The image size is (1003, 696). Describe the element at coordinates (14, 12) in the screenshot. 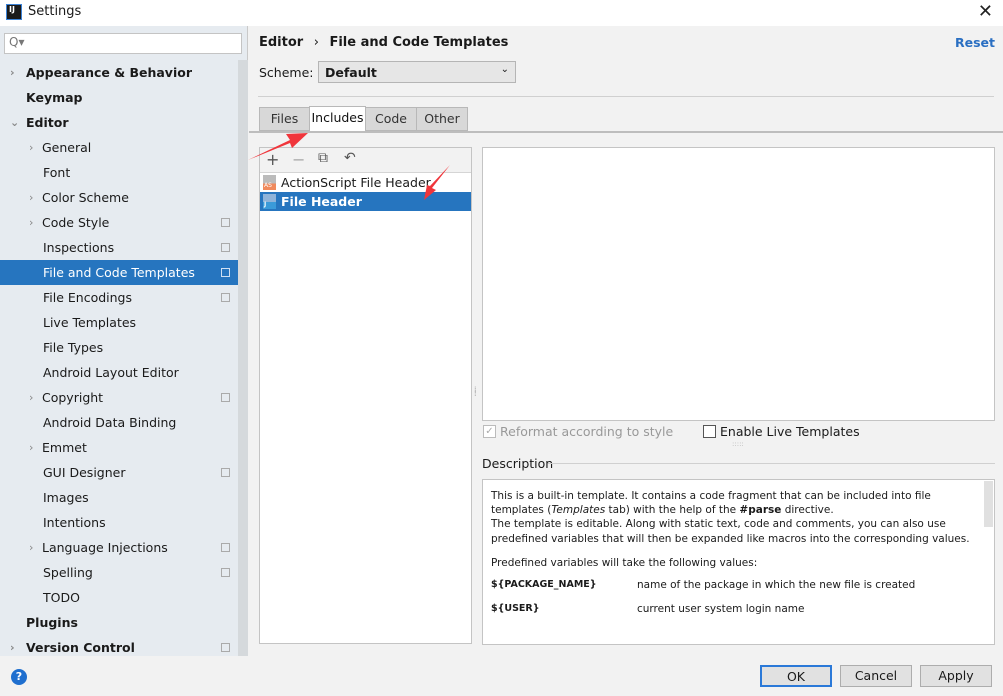

I see `app-icon: IJ` at that location.